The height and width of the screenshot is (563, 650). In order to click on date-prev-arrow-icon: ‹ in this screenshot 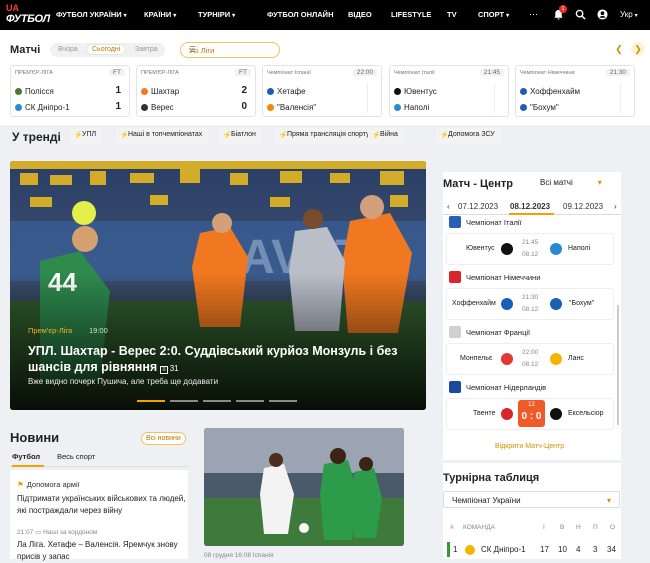, I will do `click(448, 206)`.